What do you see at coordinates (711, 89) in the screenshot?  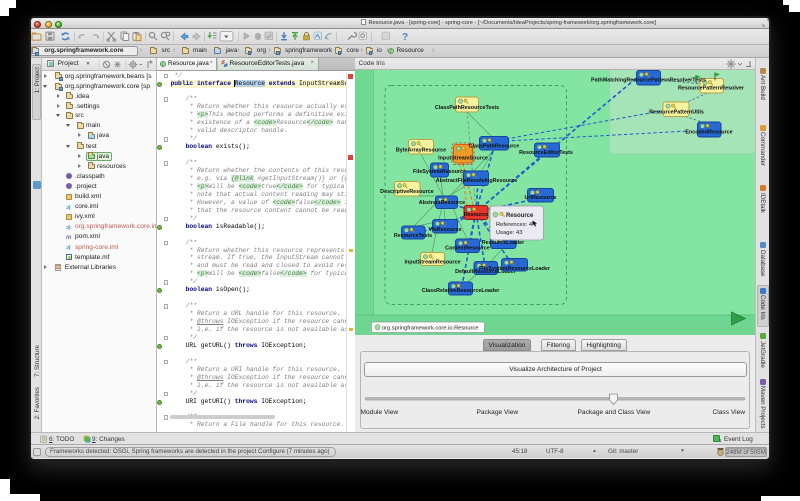 I see `svg-text: ResourcePatternResolver` at bounding box center [711, 89].